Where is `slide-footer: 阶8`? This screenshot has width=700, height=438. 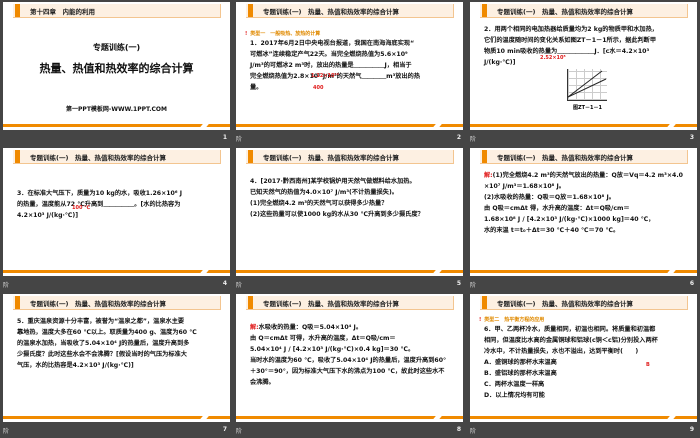
slide-footer: 阶8 is located at coordinates (349, 431).